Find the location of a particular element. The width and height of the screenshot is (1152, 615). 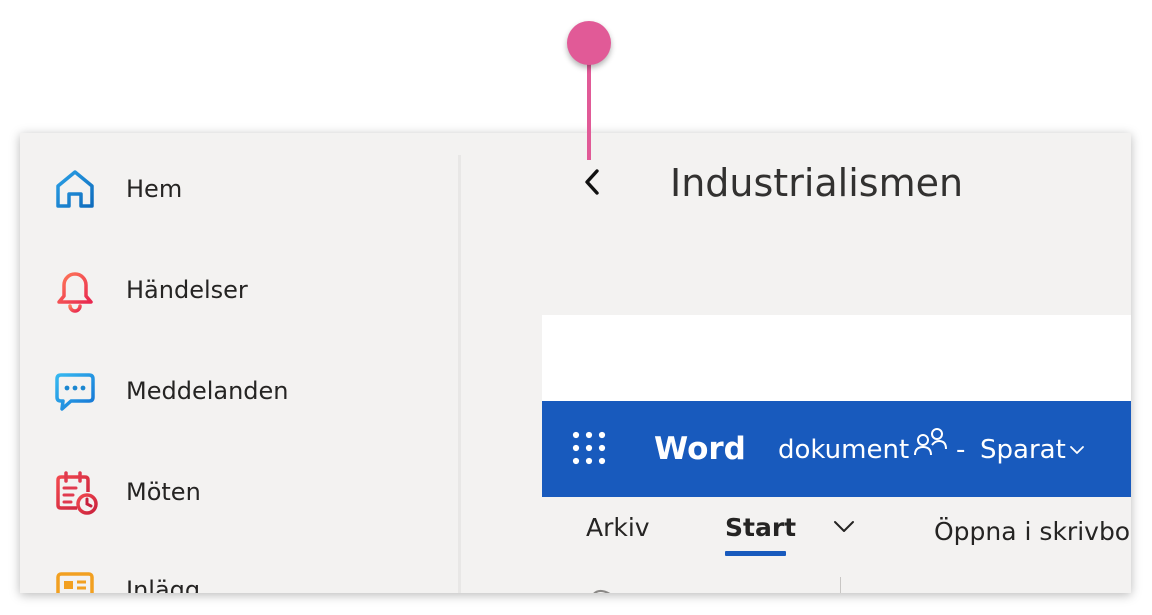

sidebar-item-label: Inlägg is located at coordinates (163, 584).